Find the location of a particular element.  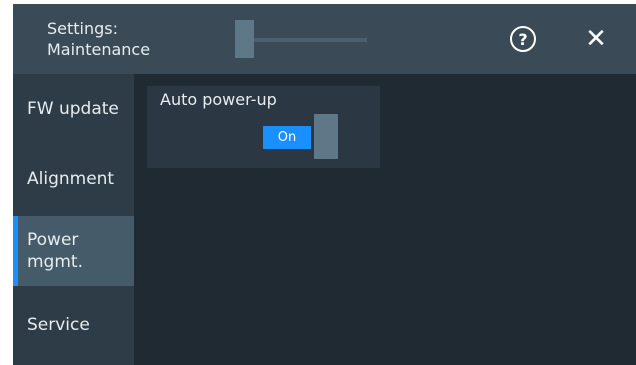

help-icon: ? is located at coordinates (523, 39).